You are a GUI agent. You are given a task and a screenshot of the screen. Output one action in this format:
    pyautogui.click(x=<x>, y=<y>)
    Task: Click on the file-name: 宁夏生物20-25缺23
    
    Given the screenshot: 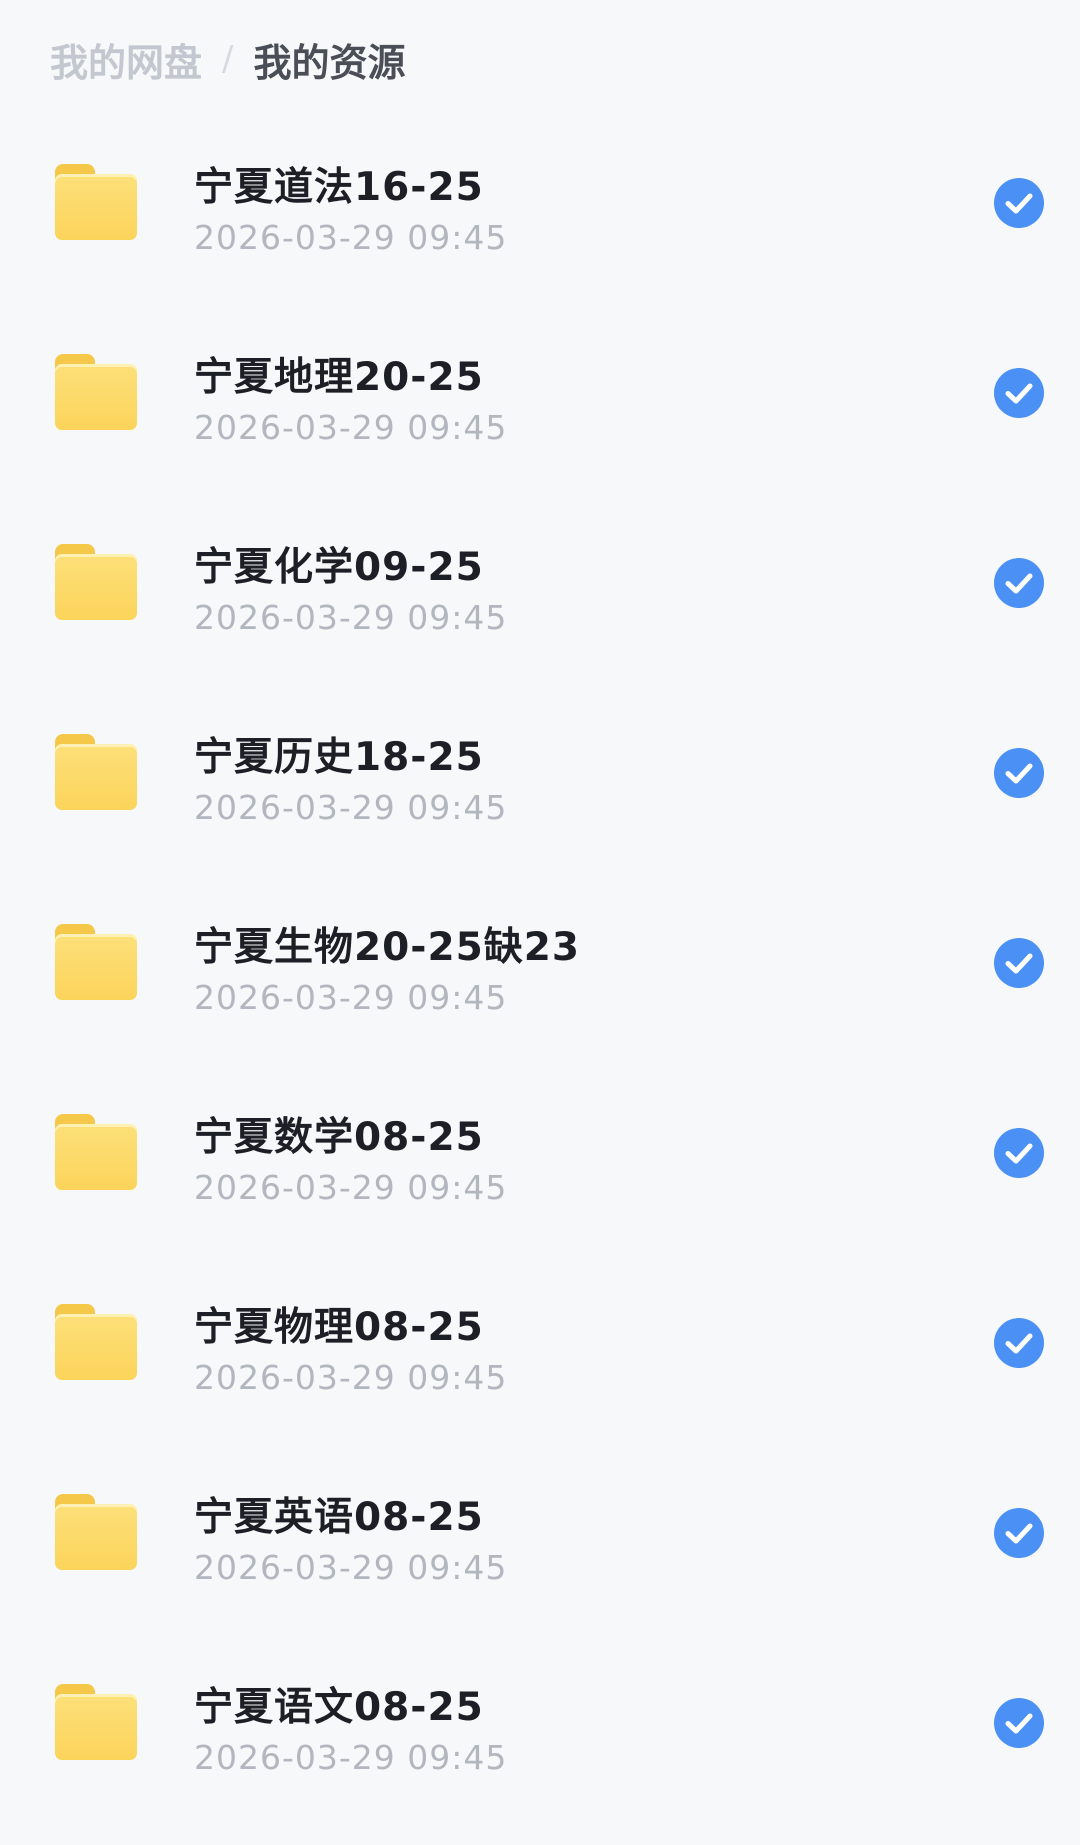 What is the action you would take?
    pyautogui.click(x=387, y=947)
    